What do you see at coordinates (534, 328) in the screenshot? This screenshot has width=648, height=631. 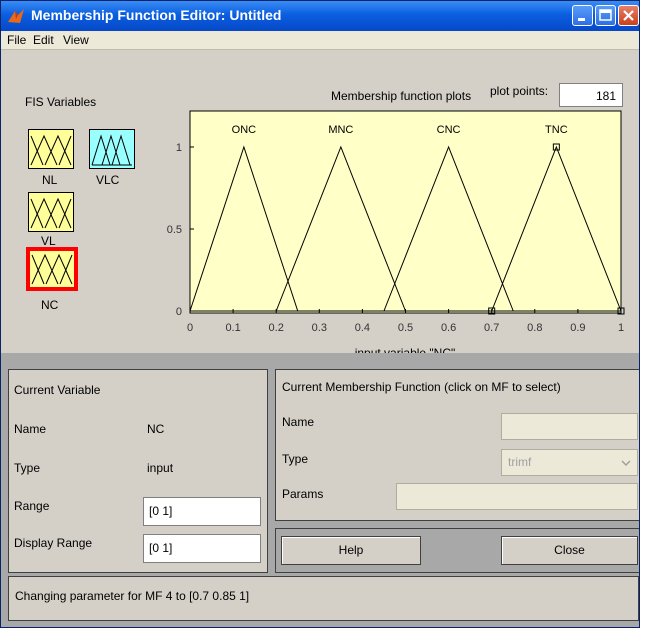 I see `x-tick-label: 0.8` at bounding box center [534, 328].